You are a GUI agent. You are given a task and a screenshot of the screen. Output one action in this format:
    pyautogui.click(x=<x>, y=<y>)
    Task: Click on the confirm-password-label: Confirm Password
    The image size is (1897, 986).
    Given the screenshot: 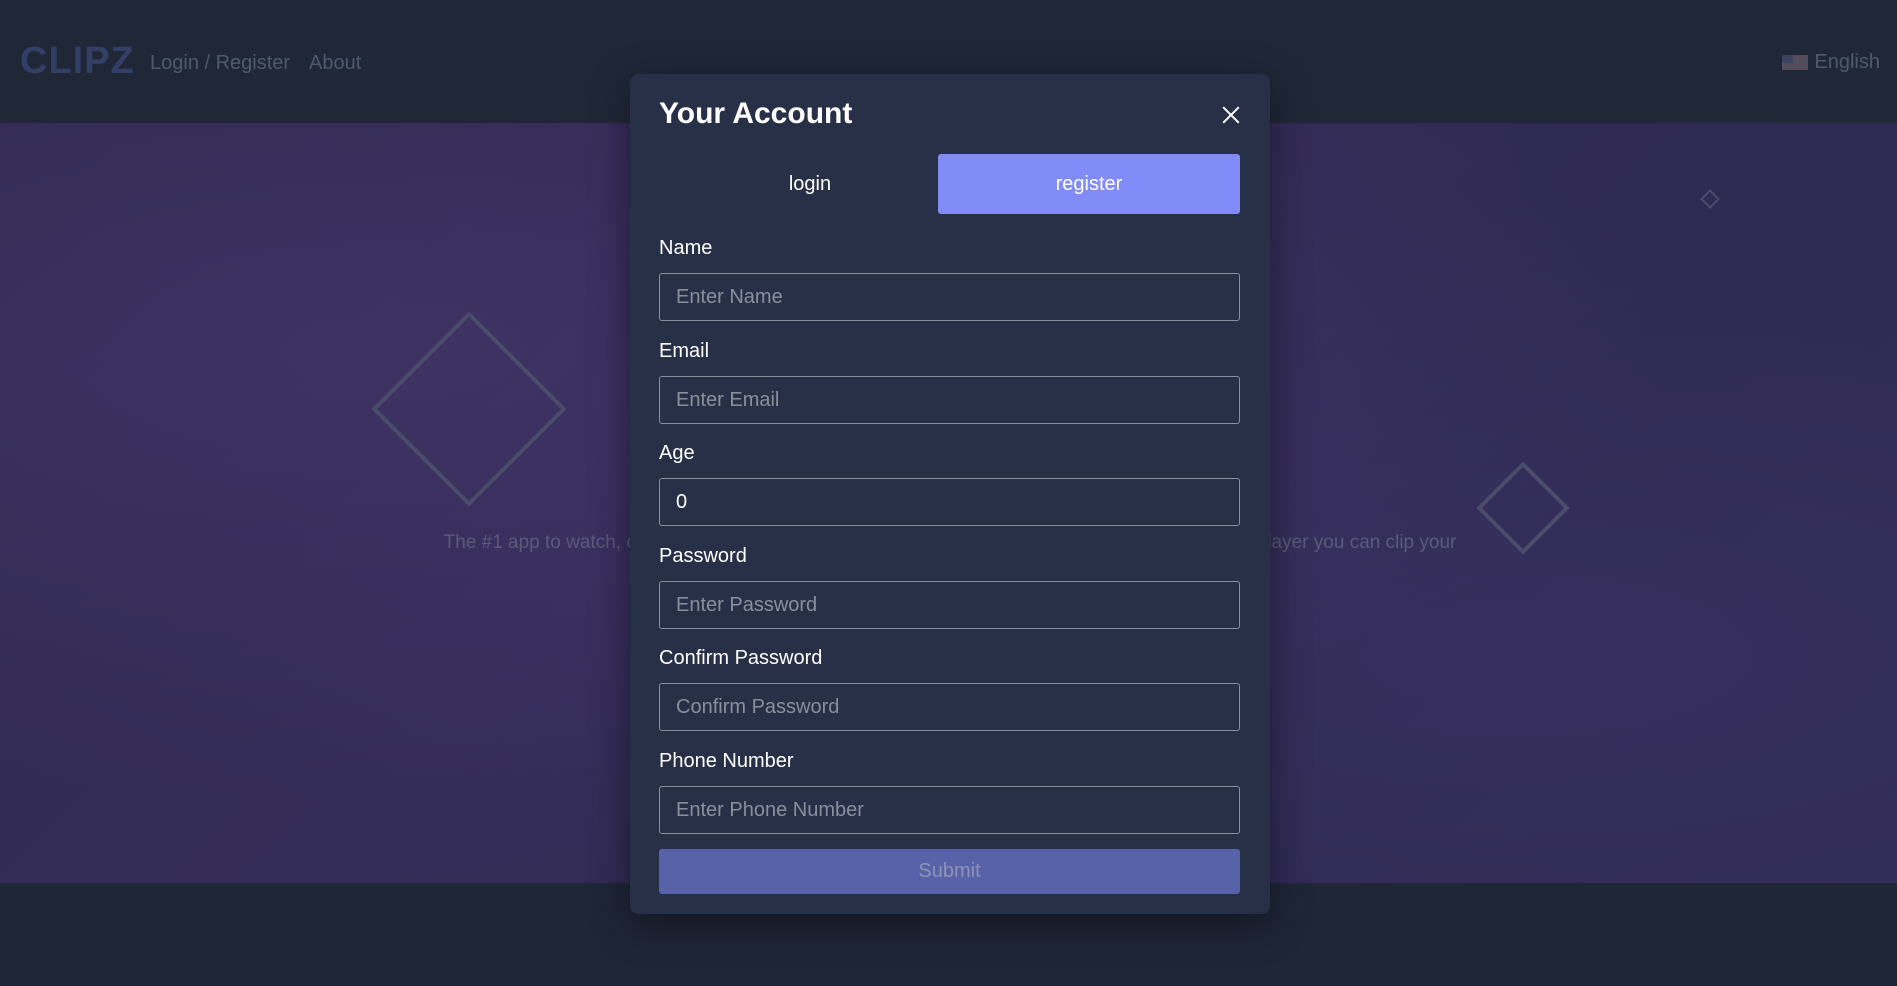 What is the action you would take?
    pyautogui.click(x=741, y=658)
    